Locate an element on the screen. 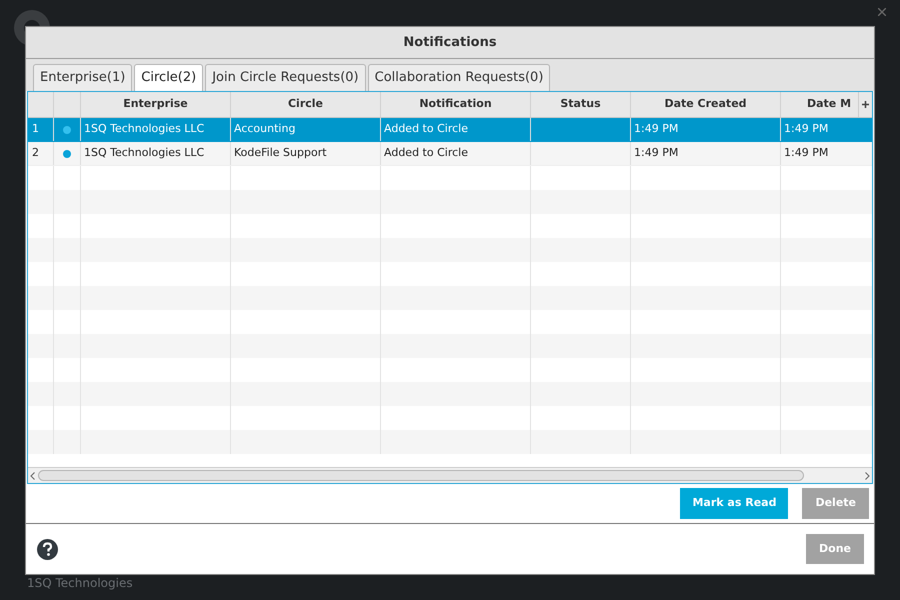 The height and width of the screenshot is (600, 900). company-name: 1SQ Technologies is located at coordinates (80, 583).